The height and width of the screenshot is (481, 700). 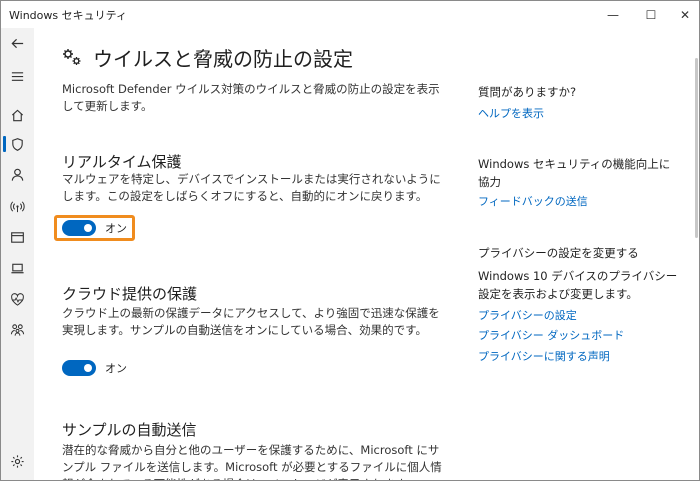 I want to click on device-security-icon, so click(x=17, y=268).